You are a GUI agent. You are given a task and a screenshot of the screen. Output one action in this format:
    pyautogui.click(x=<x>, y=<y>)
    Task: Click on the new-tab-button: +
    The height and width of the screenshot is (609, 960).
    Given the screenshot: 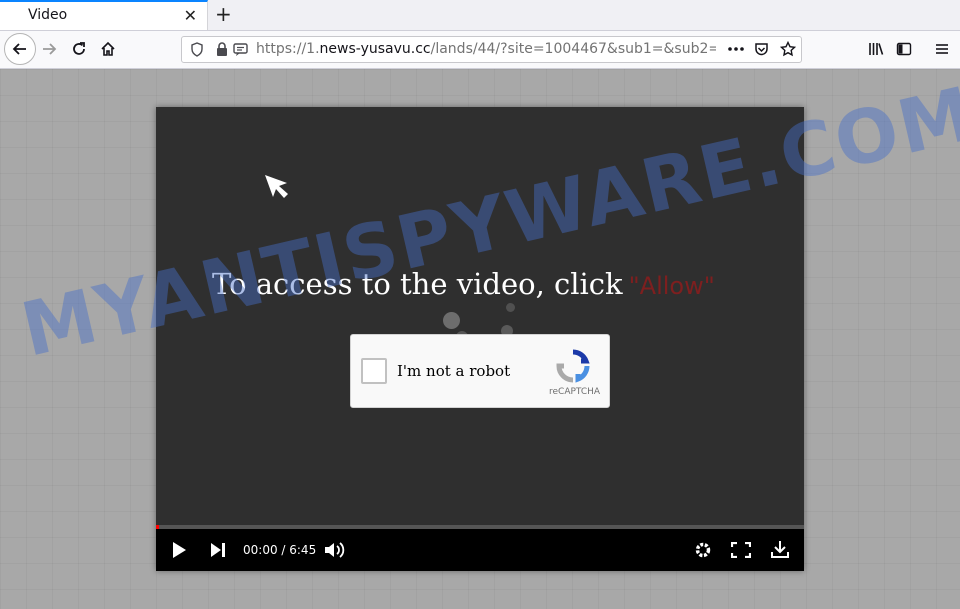 What is the action you would take?
    pyautogui.click(x=223, y=14)
    